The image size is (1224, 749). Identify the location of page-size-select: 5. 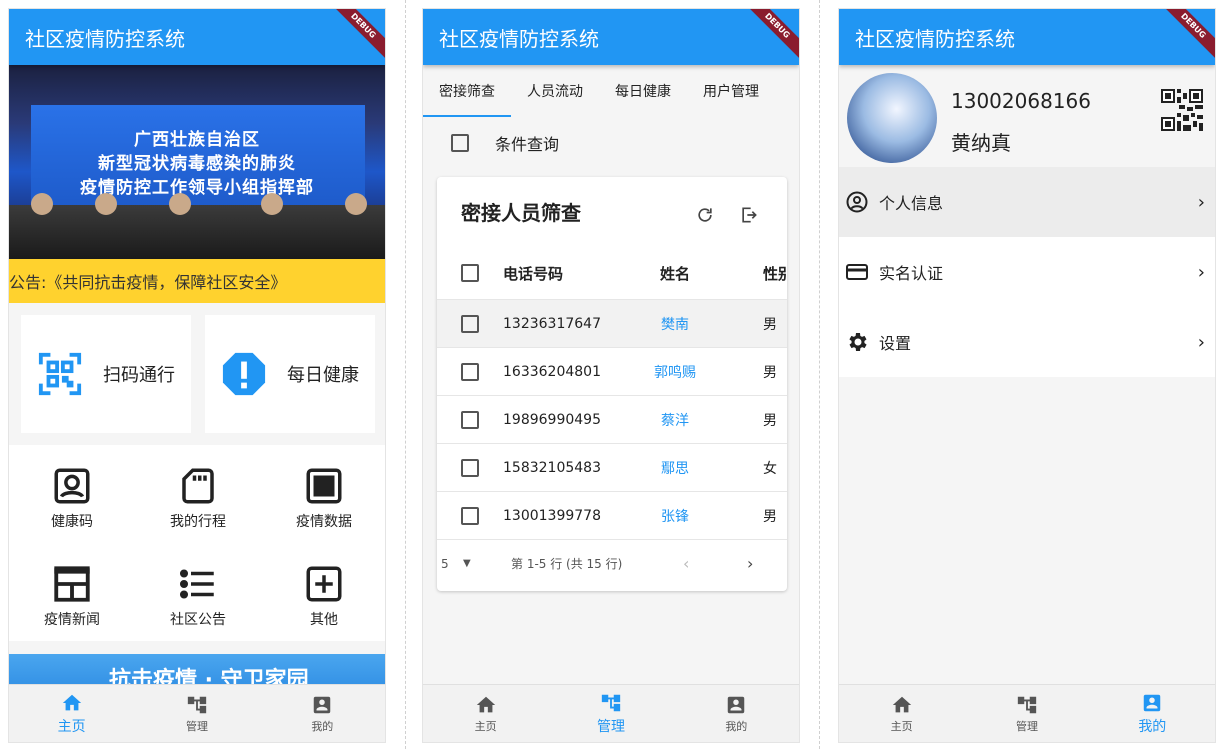
(445, 564).